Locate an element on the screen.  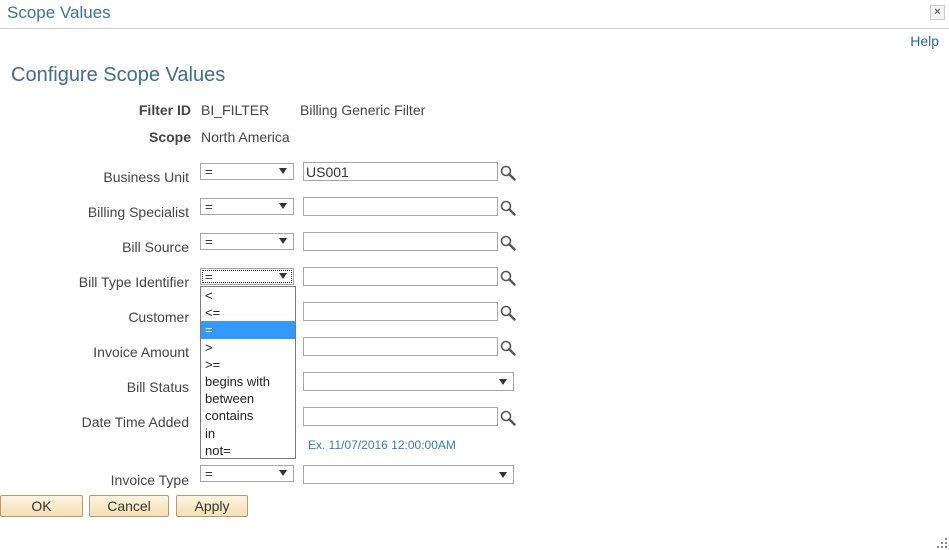
page-title: Configure Scope Values is located at coordinates (118, 75).